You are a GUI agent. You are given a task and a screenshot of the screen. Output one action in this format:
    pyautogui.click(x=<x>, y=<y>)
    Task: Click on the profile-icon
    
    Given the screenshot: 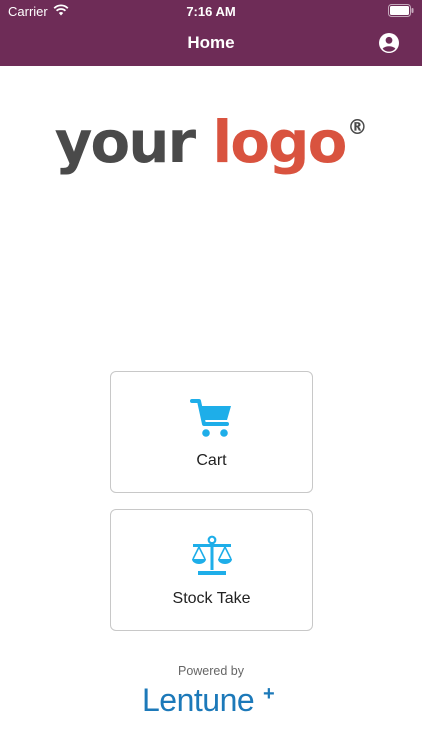 What is the action you would take?
    pyautogui.click(x=389, y=43)
    